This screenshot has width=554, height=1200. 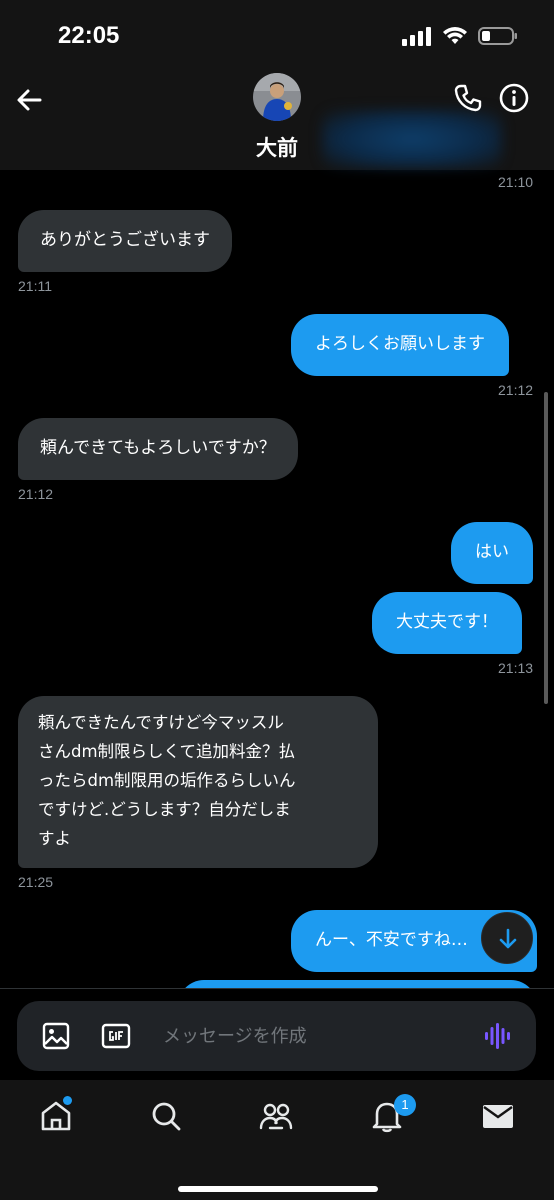 I want to click on message-timestamp: 21:13, so click(x=516, y=668).